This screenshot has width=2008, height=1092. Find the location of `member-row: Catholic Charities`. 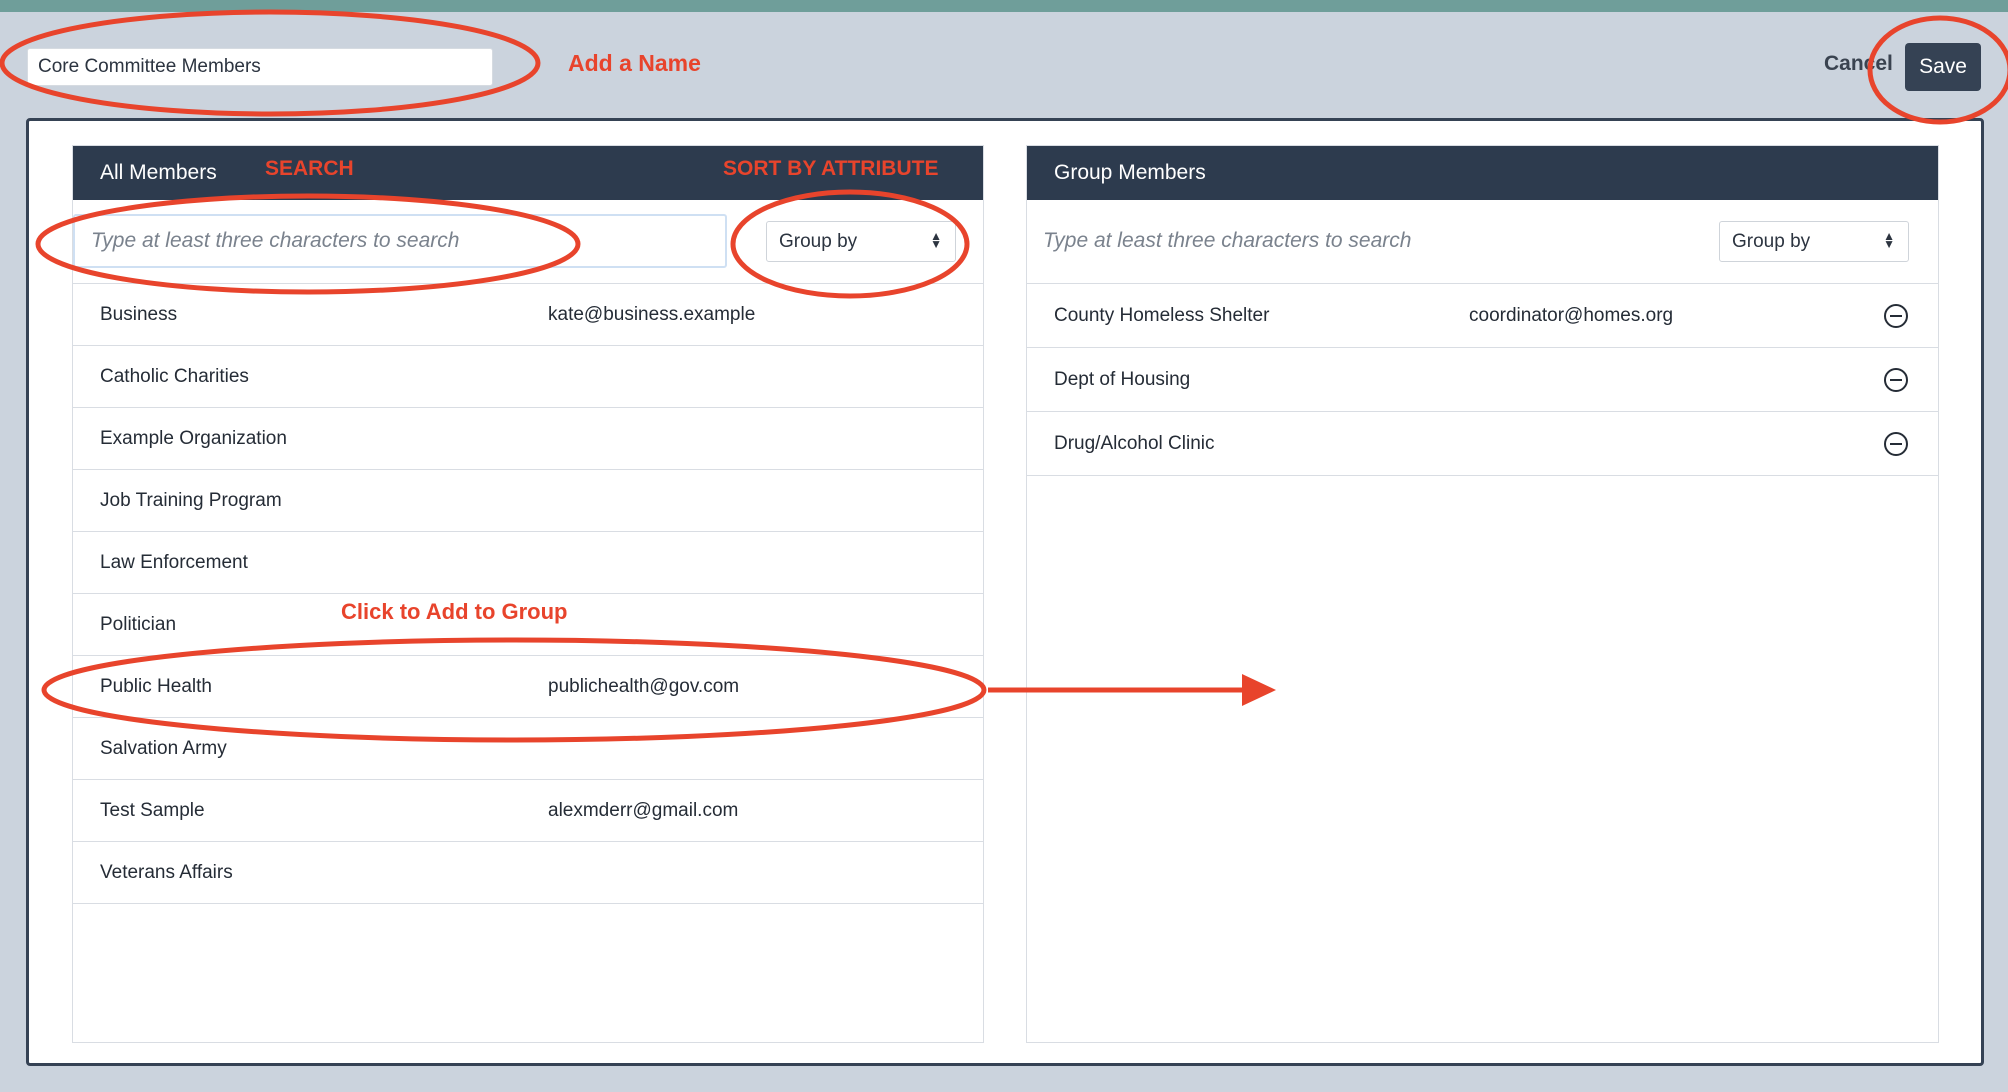

member-row: Catholic Charities is located at coordinates (528, 377).